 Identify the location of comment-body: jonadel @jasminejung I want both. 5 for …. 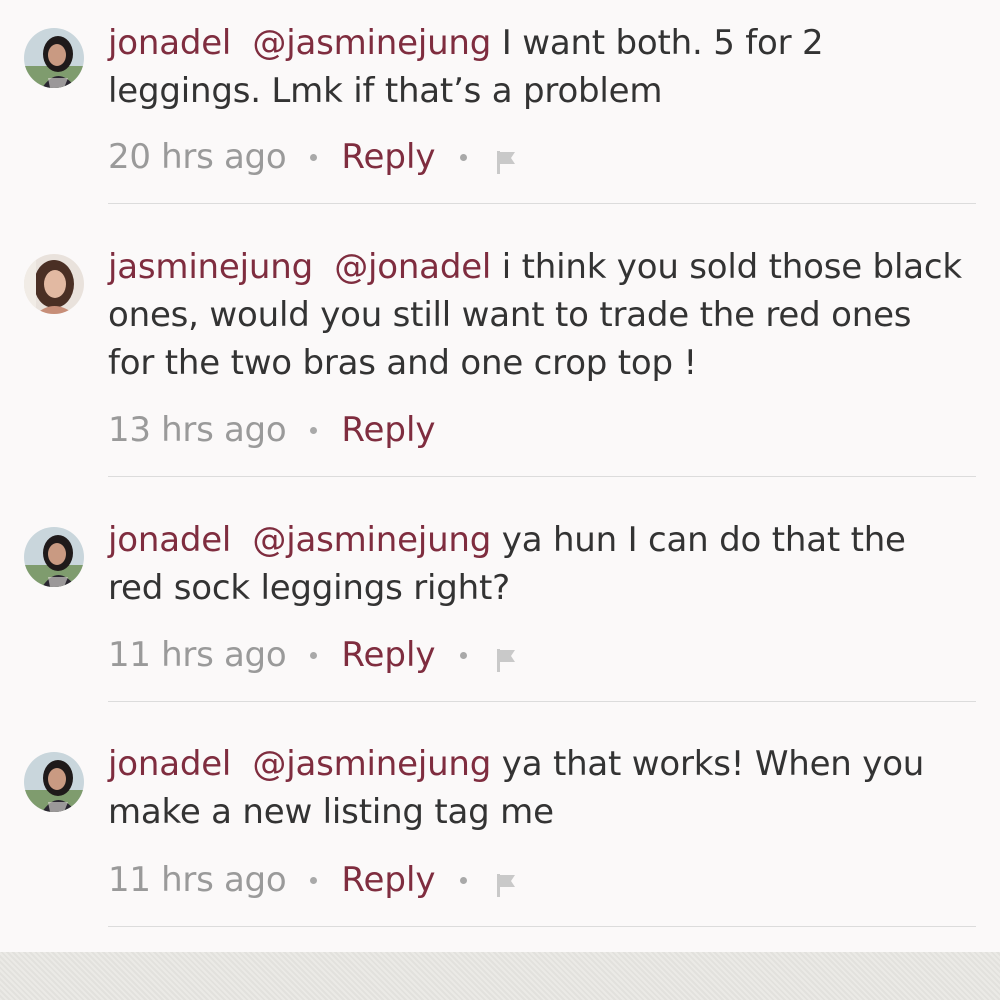
(538, 67).